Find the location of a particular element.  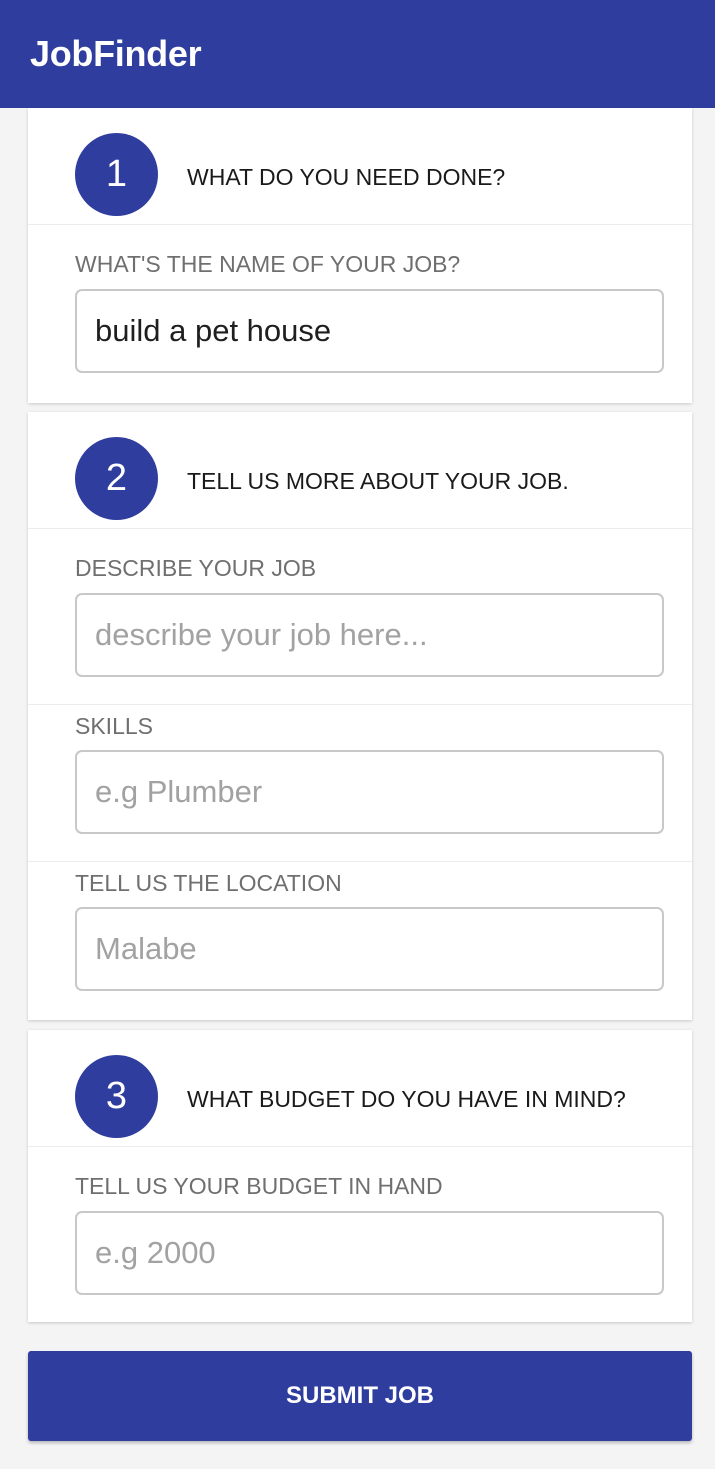

skills-field: SKILLS is located at coordinates (360, 783).